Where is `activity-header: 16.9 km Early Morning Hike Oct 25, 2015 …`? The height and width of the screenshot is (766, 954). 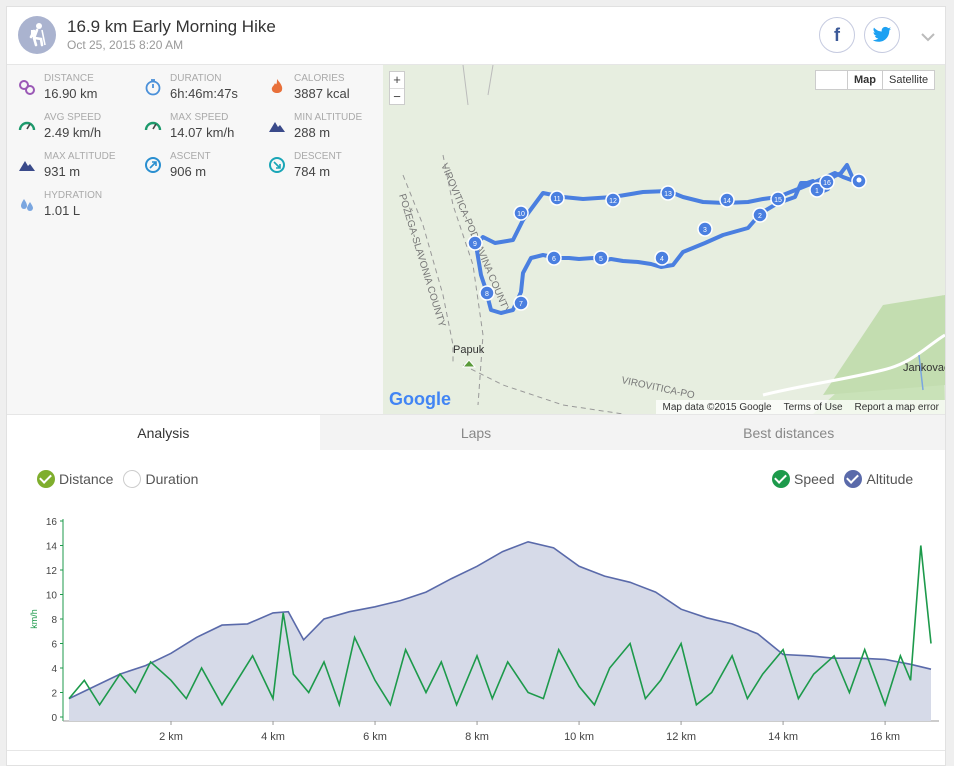 activity-header: 16.9 km Early Morning Hike Oct 25, 2015 … is located at coordinates (476, 36).